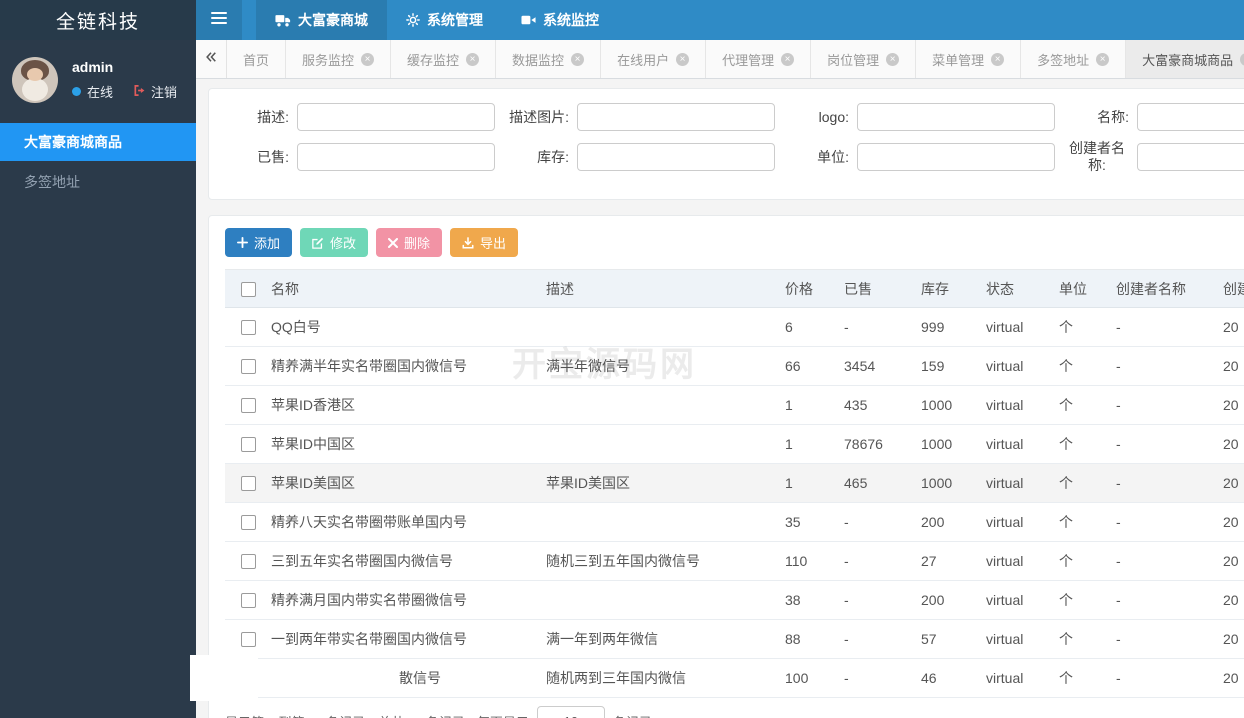 The width and height of the screenshot is (1244, 718). I want to click on table-row: 苹果ID中国区 1 78676 1000 virtual 个 -20, so click(734, 444).